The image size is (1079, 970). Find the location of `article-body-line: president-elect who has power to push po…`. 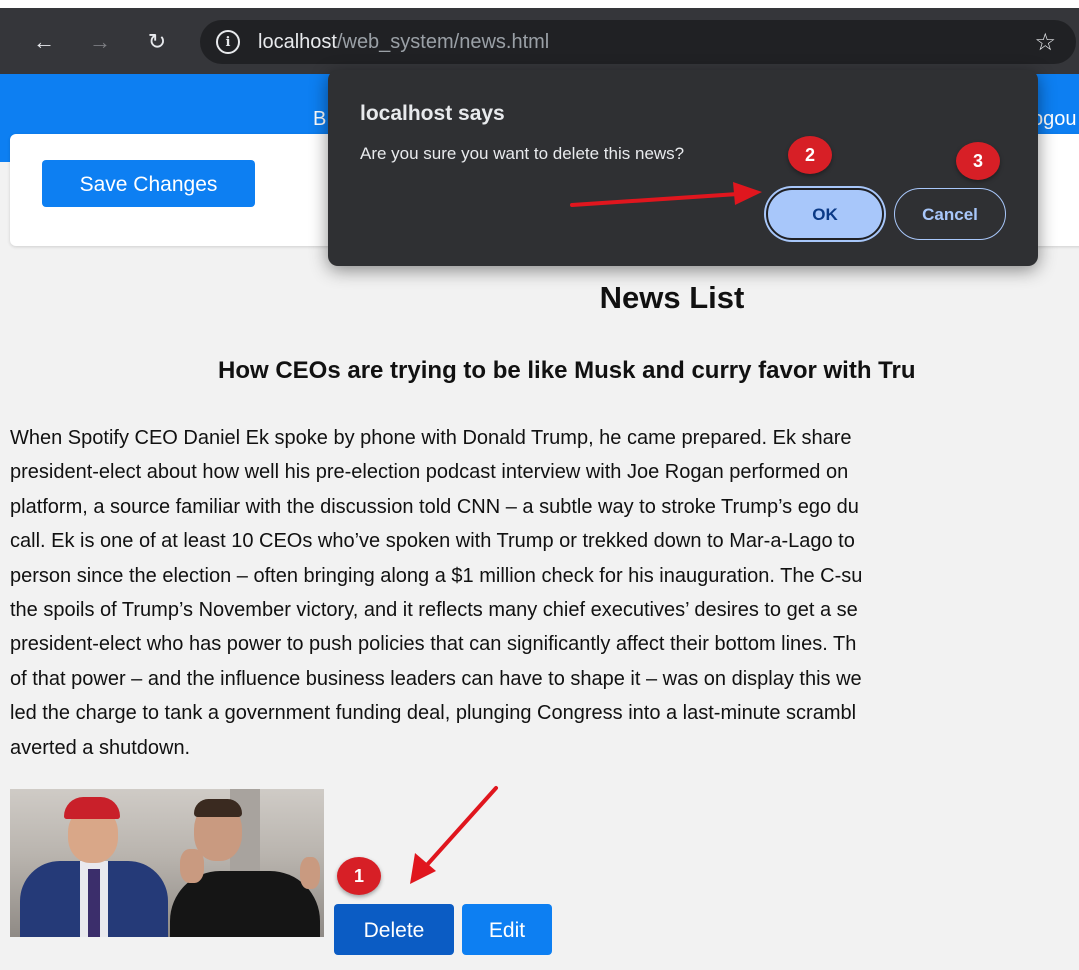

article-body-line: president-elect who has power to push po… is located at coordinates (433, 644).